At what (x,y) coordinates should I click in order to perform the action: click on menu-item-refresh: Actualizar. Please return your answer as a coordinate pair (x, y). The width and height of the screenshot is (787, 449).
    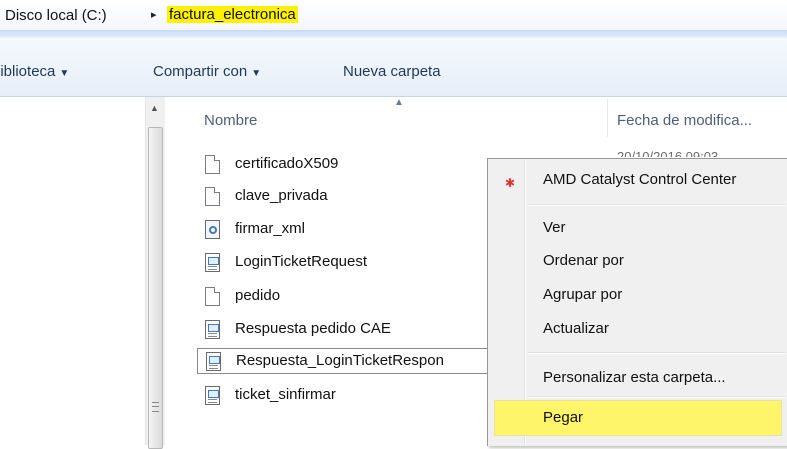
    Looking at the image, I should click on (576, 328).